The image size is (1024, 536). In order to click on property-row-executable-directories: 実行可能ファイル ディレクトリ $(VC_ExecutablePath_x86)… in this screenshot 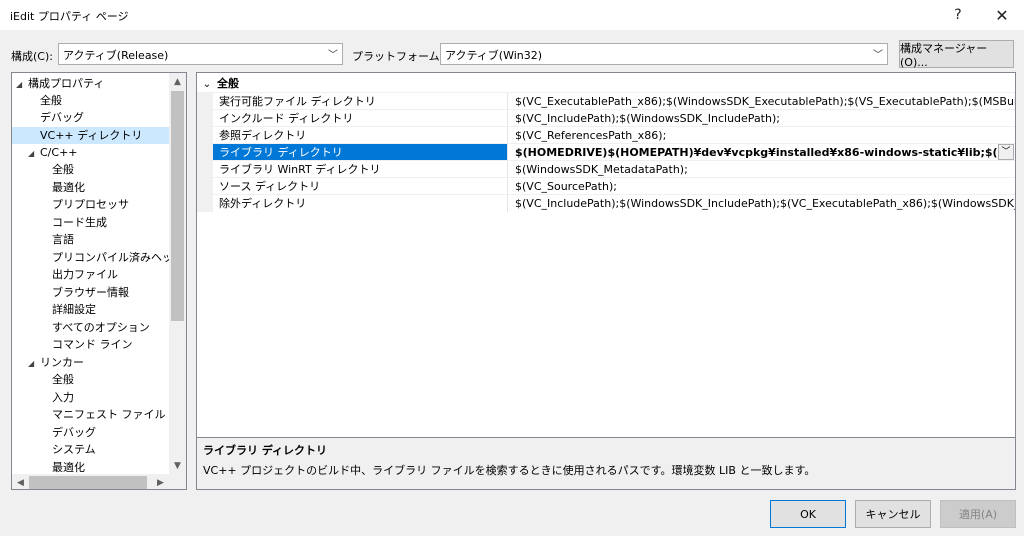, I will do `click(614, 101)`.